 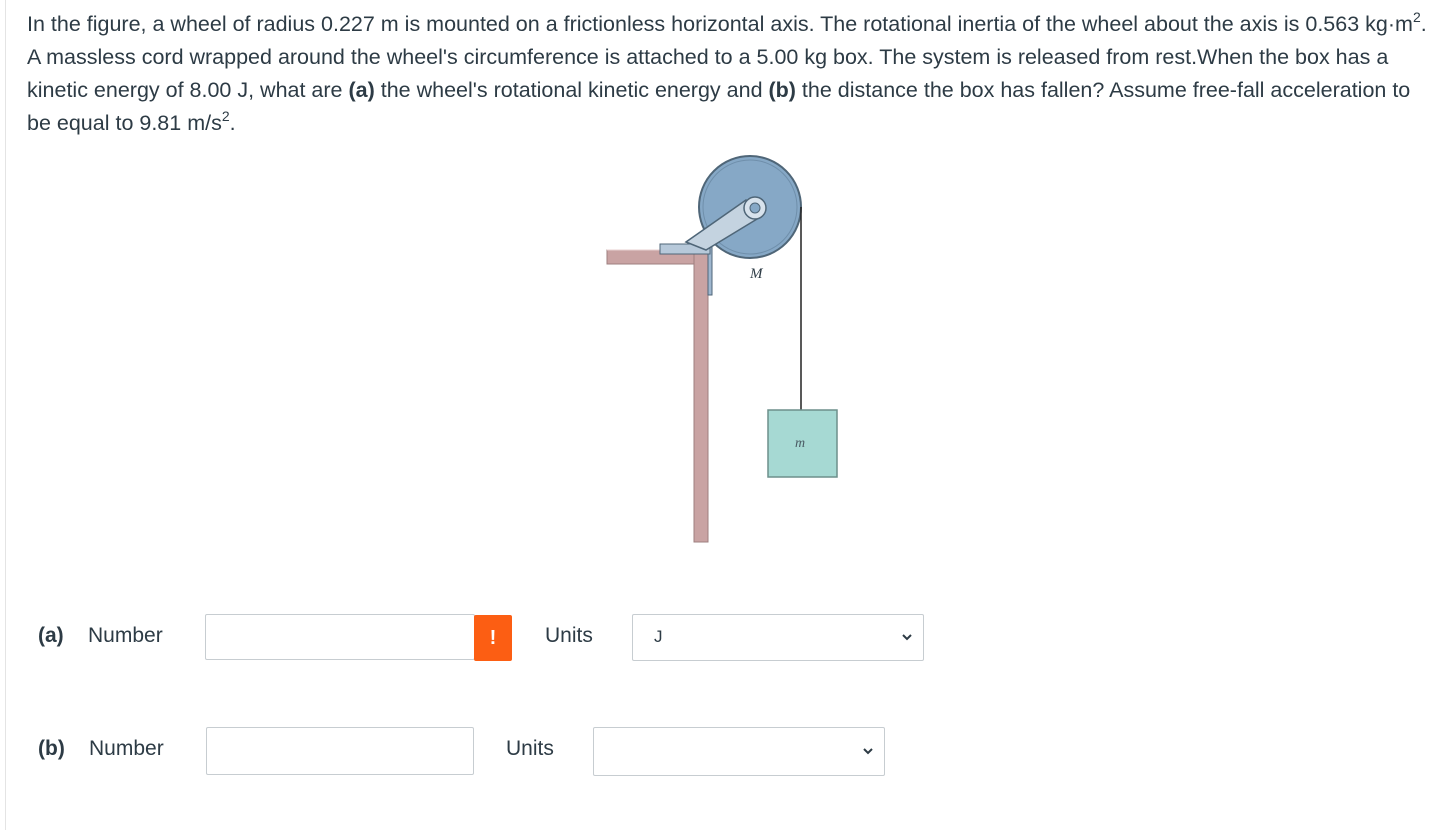 What do you see at coordinates (657, 396) in the screenshot?
I see `table-support` at bounding box center [657, 396].